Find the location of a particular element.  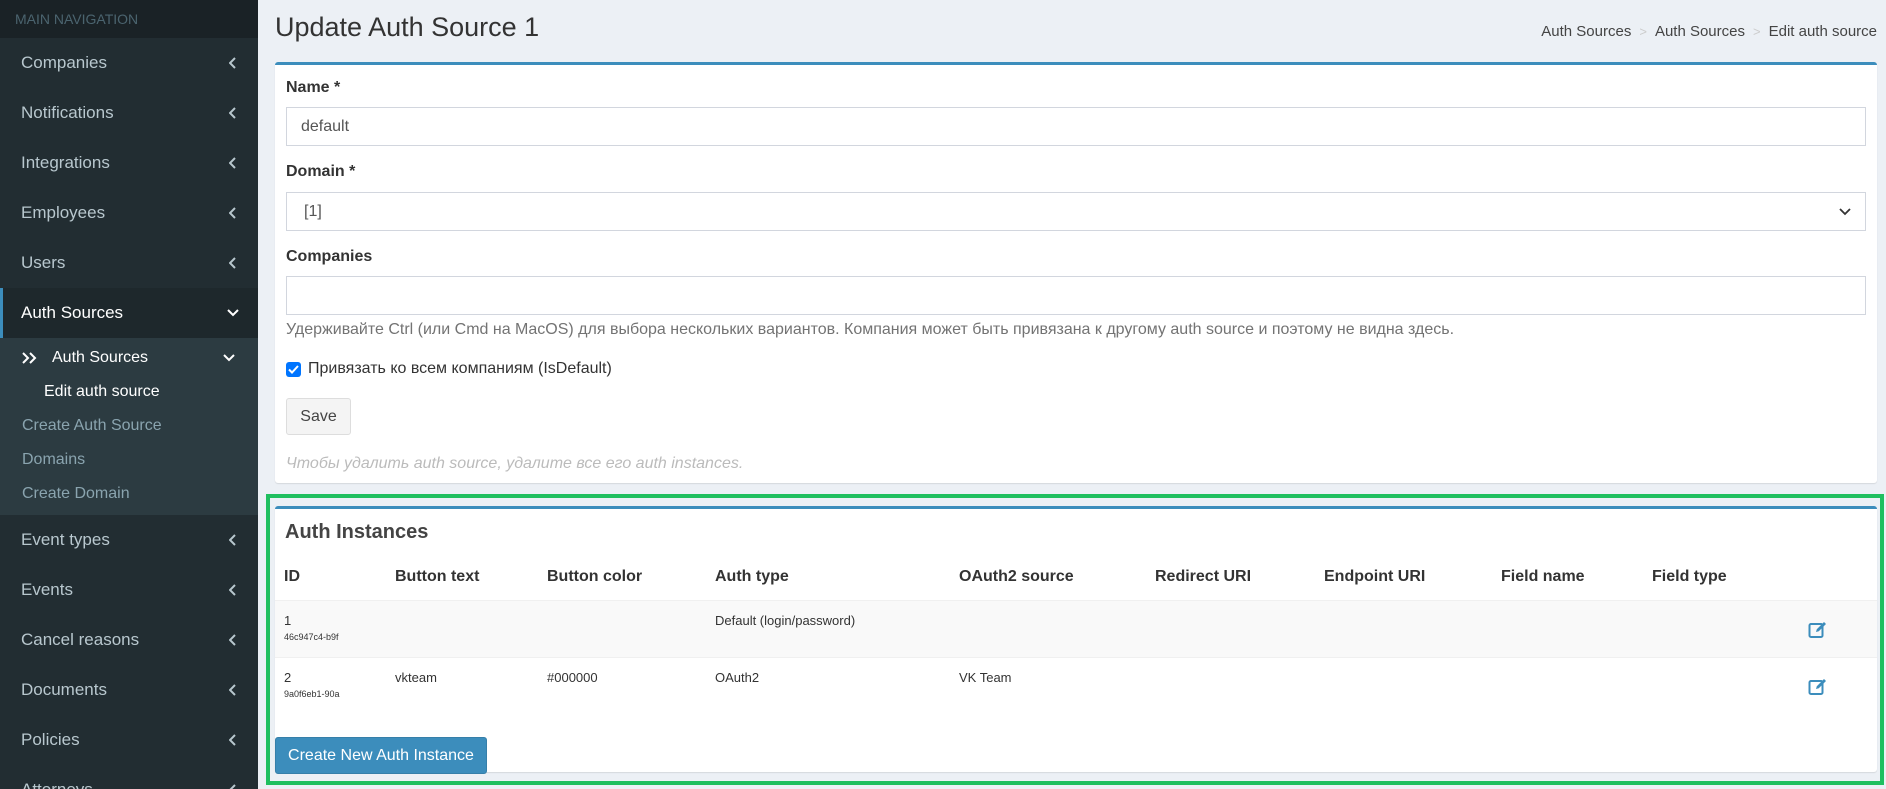

sidebar-item-label: Auth Sources is located at coordinates (72, 312).